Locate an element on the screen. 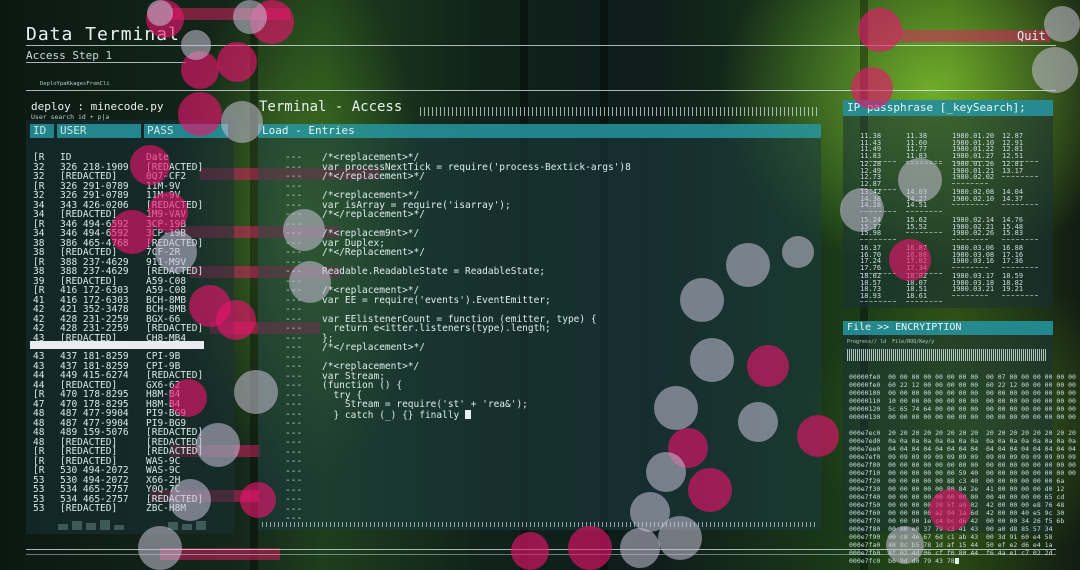 Image resolution: width=1080 pixels, height=570 pixels. cell-user: [REDACTED] is located at coordinates (89, 508).